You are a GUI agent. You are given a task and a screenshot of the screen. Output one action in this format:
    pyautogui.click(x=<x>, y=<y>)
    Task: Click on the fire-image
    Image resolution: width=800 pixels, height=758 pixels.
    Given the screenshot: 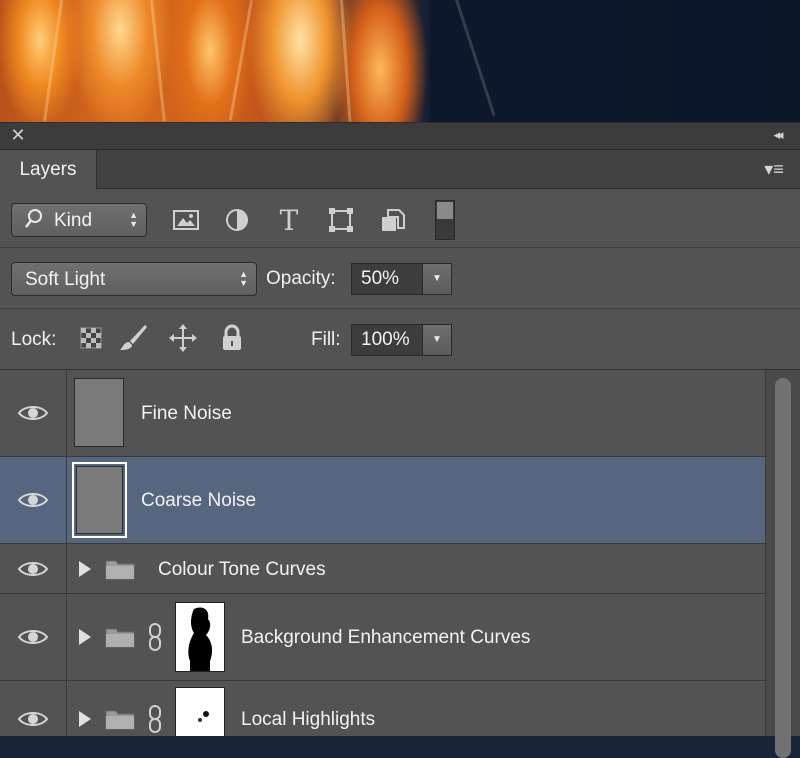 What is the action you would take?
    pyautogui.click(x=215, y=61)
    